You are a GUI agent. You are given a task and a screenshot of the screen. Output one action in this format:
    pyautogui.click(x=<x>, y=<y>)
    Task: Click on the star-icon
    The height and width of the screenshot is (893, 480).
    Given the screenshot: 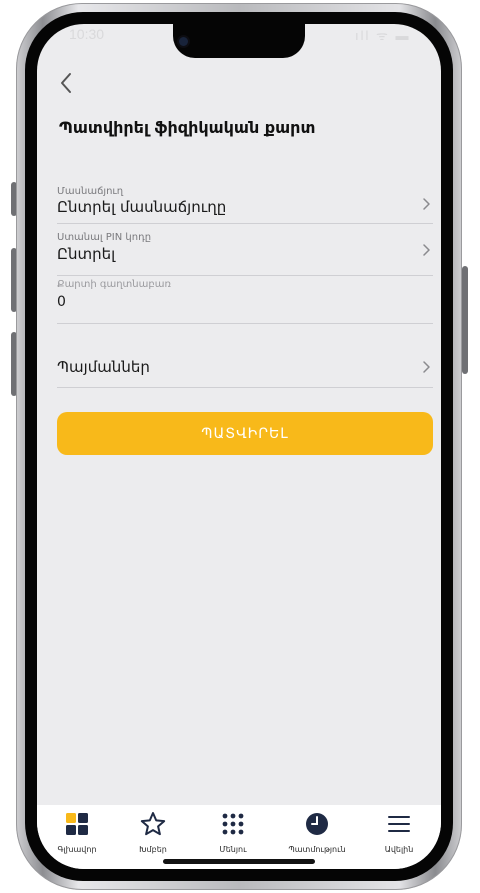 What is the action you would take?
    pyautogui.click(x=153, y=824)
    